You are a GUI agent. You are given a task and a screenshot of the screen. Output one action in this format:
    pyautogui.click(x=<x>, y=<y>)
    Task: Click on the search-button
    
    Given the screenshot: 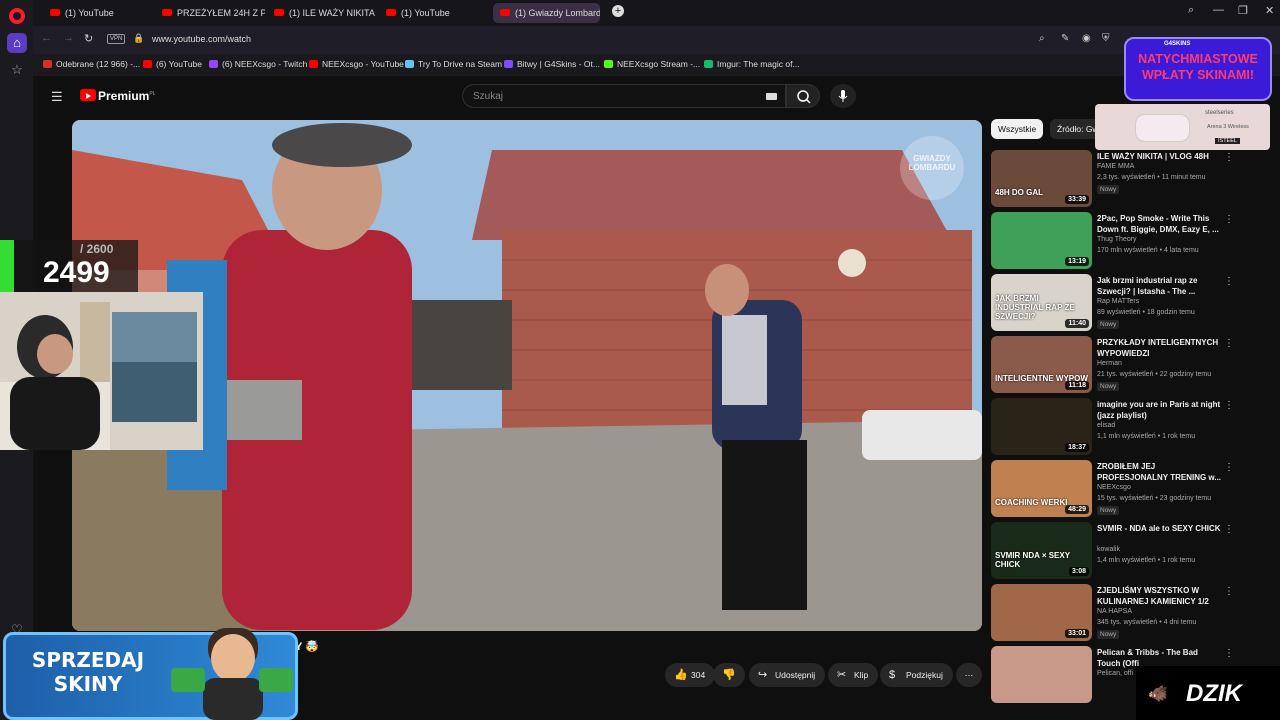 What is the action you would take?
    pyautogui.click(x=803, y=96)
    